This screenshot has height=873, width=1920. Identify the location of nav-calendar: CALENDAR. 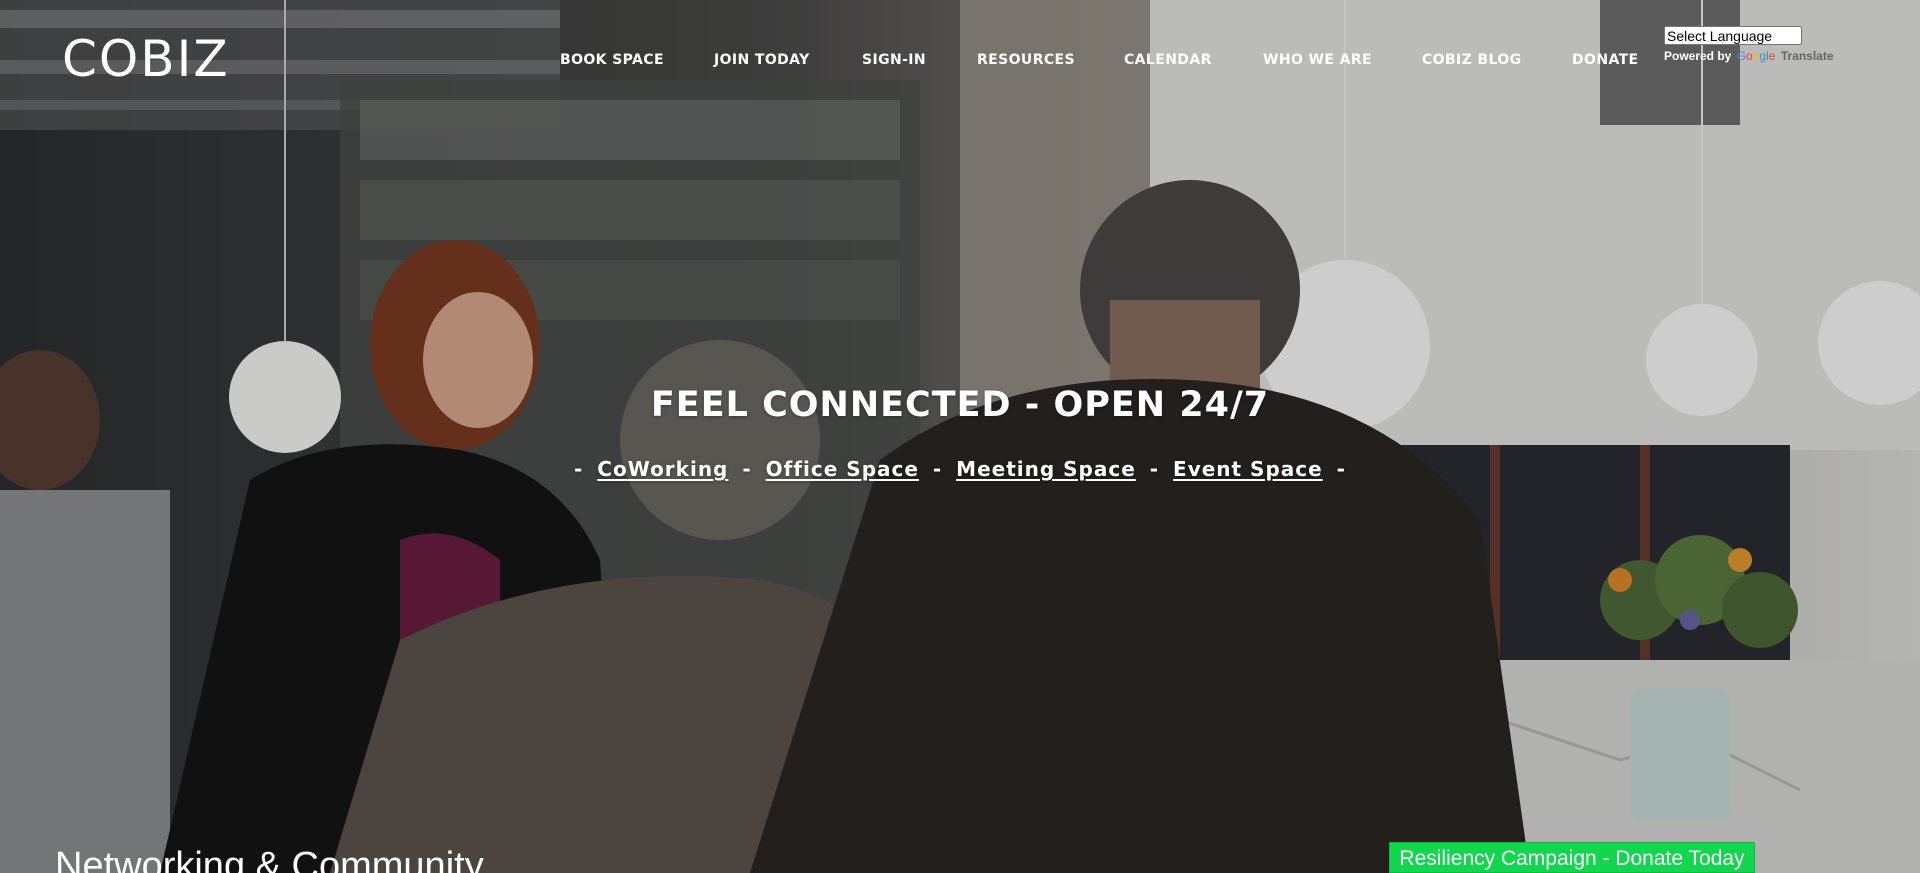
(1168, 60).